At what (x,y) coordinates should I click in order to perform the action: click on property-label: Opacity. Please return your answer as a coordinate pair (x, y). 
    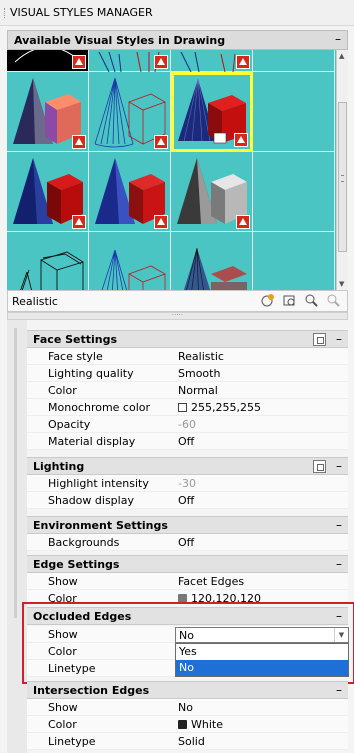
    Looking at the image, I should click on (69, 424).